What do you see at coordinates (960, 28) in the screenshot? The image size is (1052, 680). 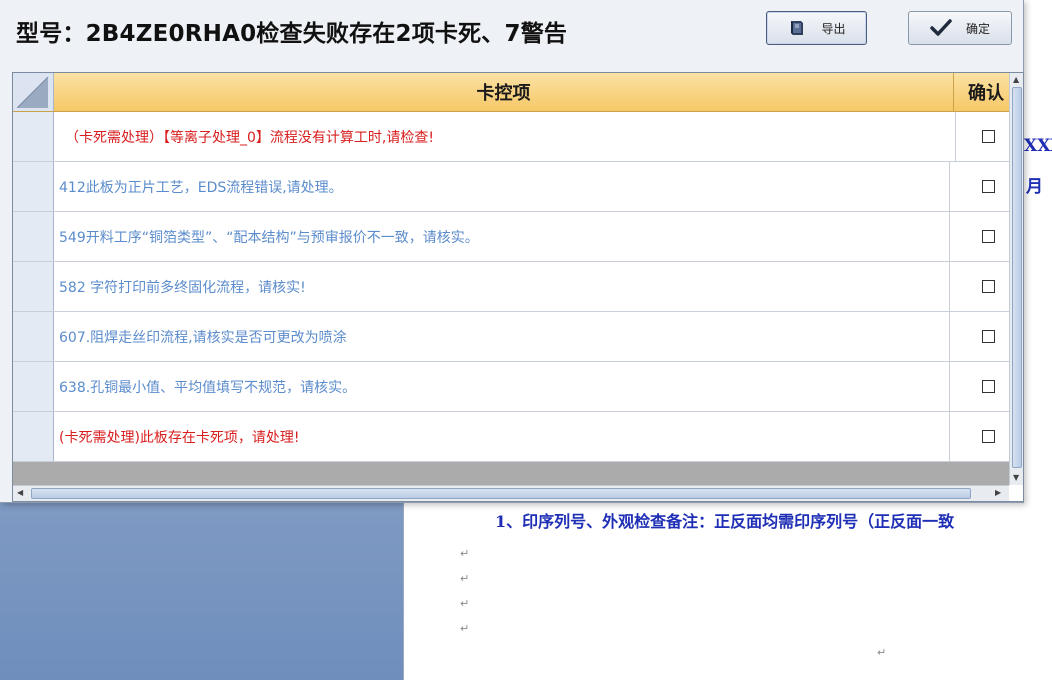 I see `confirm-button: 确定` at bounding box center [960, 28].